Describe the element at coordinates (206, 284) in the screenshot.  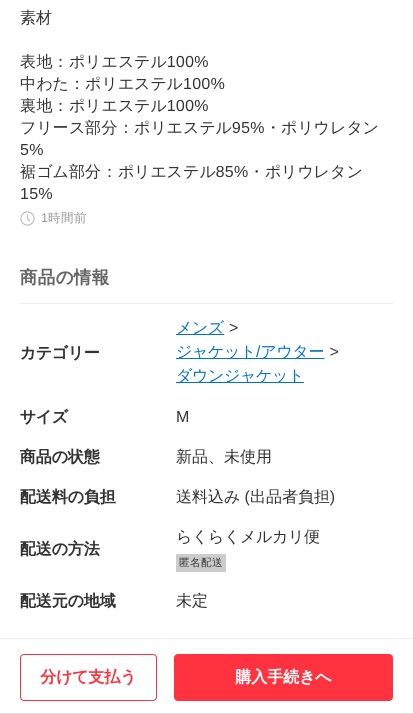
I see `section-heading: 商品の情報` at that location.